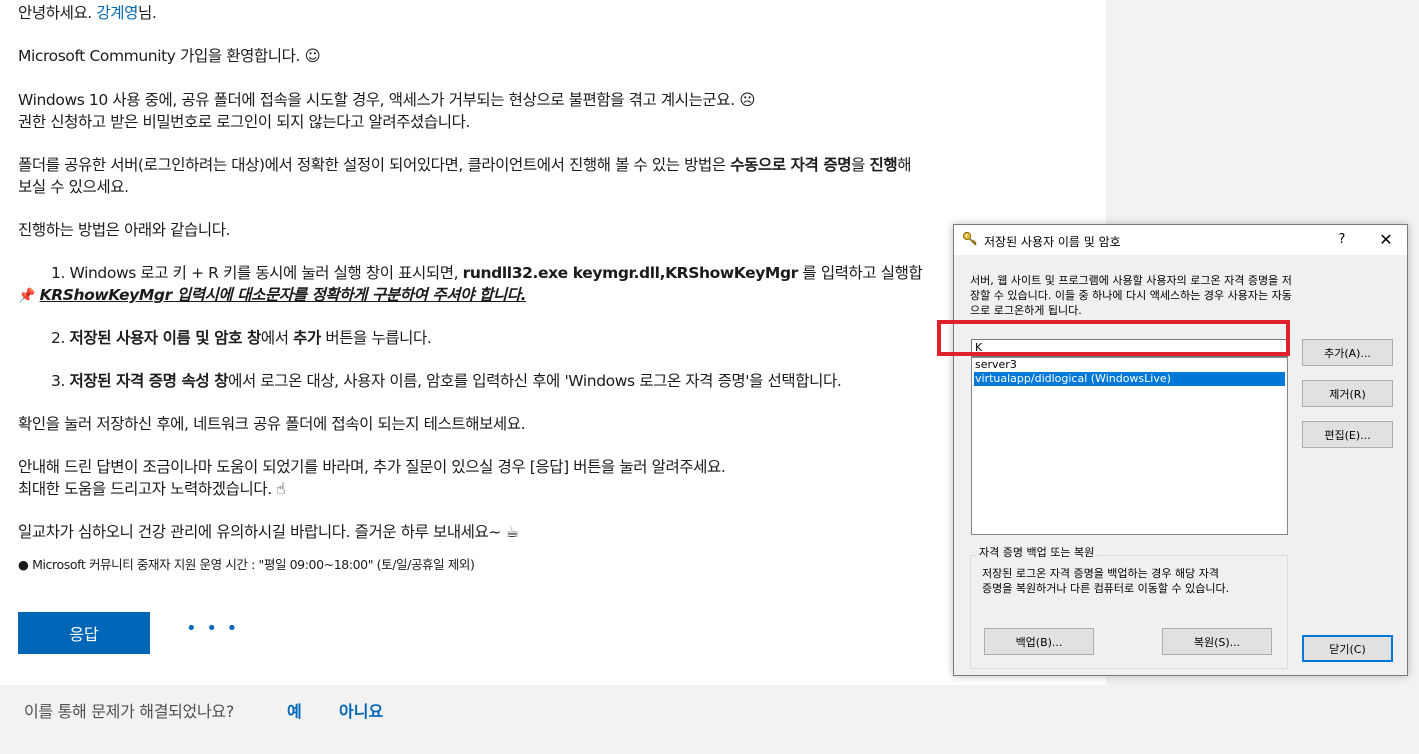 The width and height of the screenshot is (1419, 754). Describe the element at coordinates (1129, 365) in the screenshot. I see `list-item: server3` at that location.